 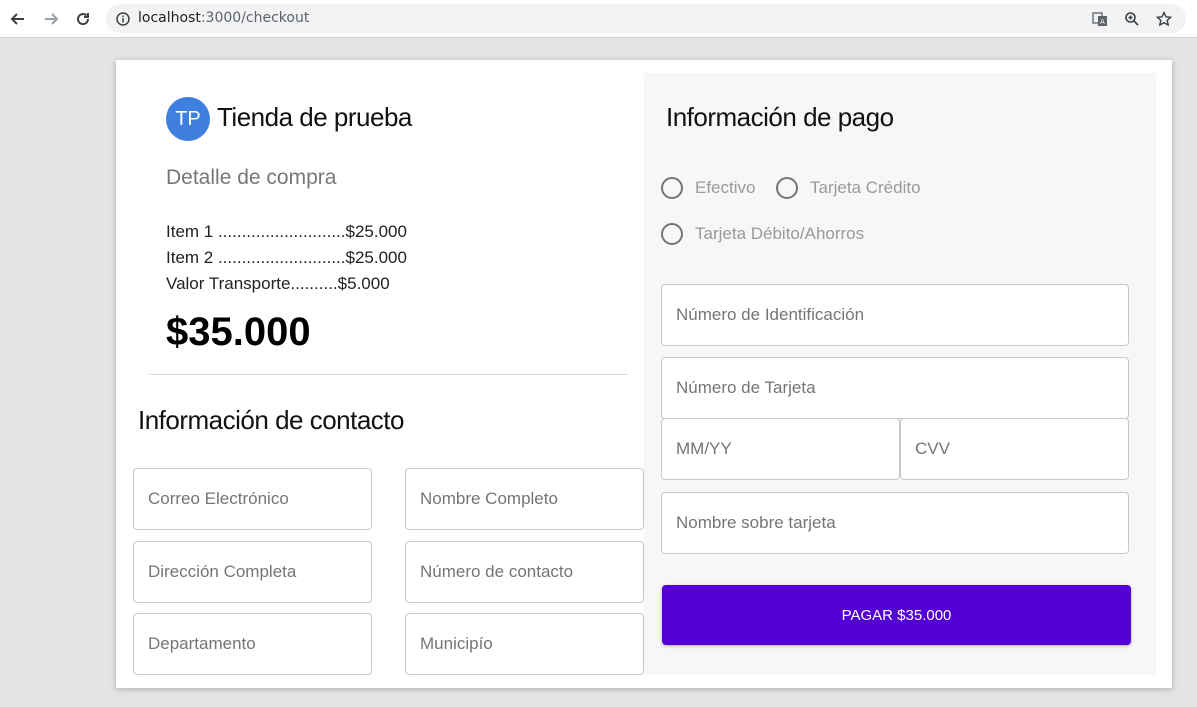 I want to click on card-number-input, so click(x=895, y=388).